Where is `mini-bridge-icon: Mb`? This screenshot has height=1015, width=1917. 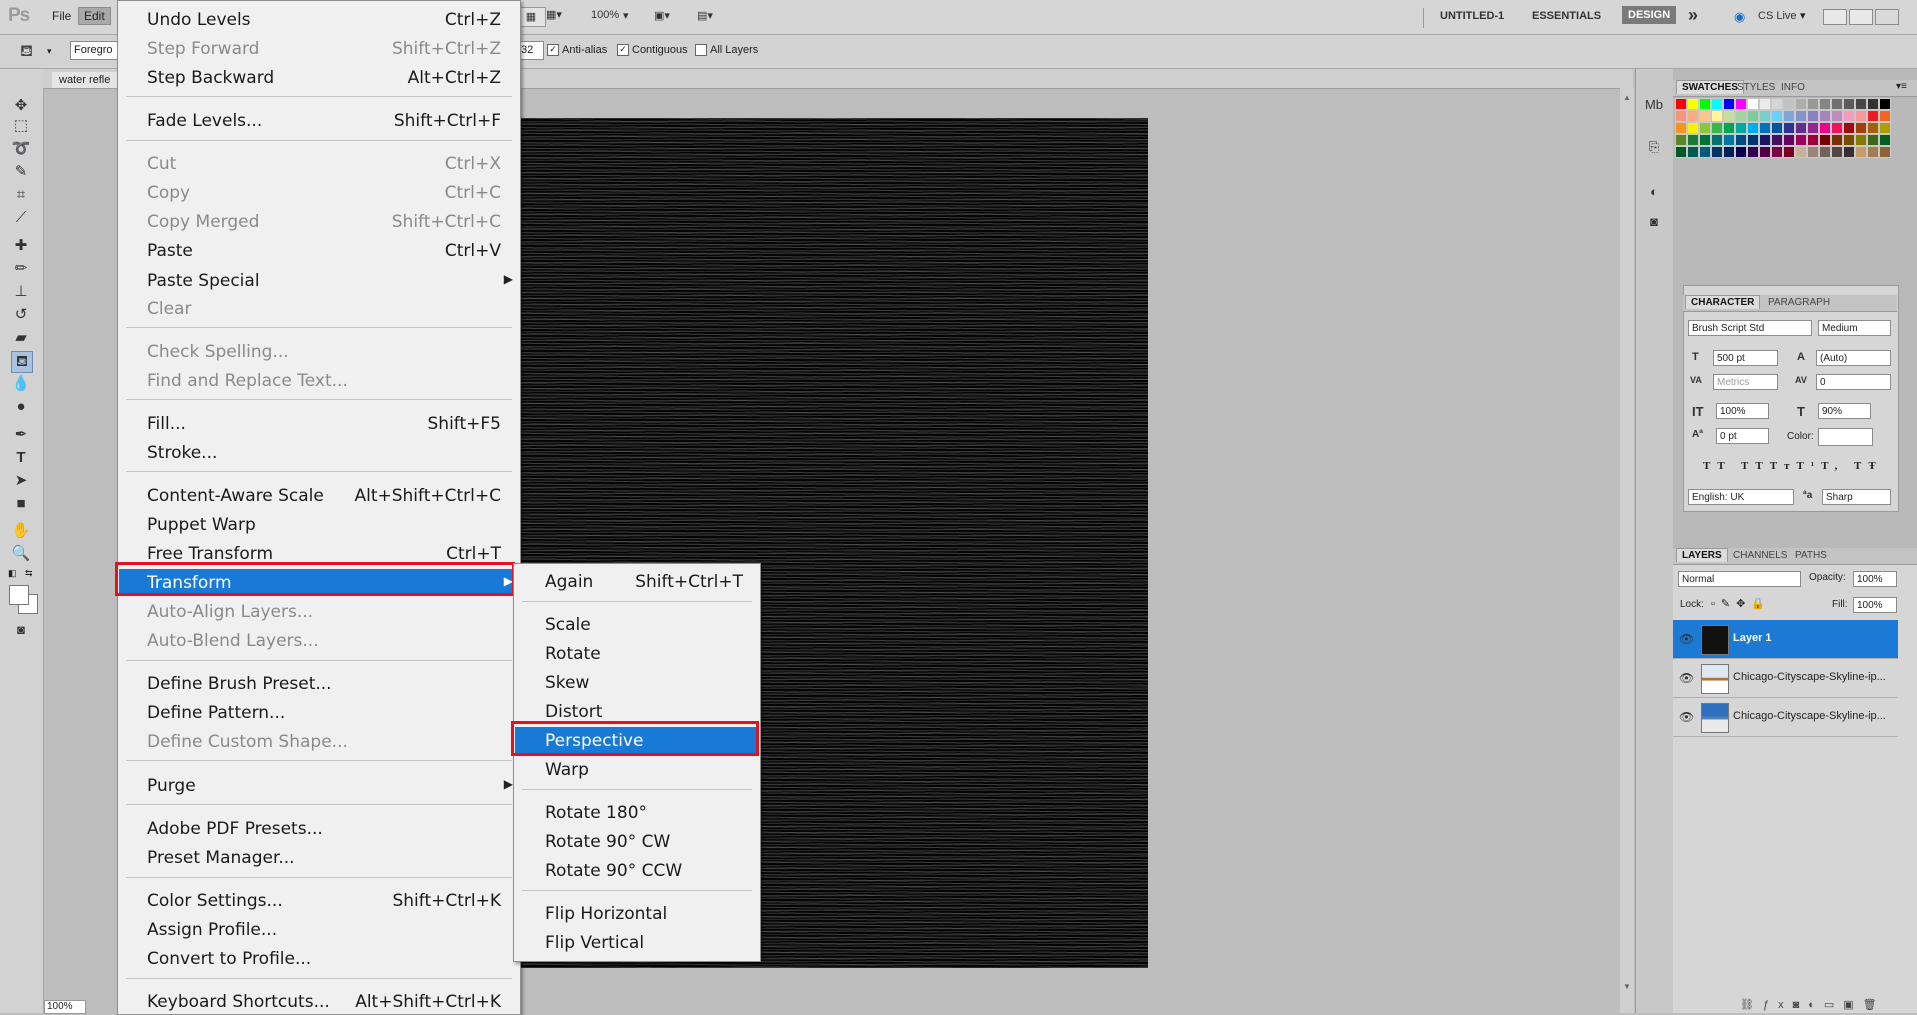 mini-bridge-icon: Mb is located at coordinates (1654, 106).